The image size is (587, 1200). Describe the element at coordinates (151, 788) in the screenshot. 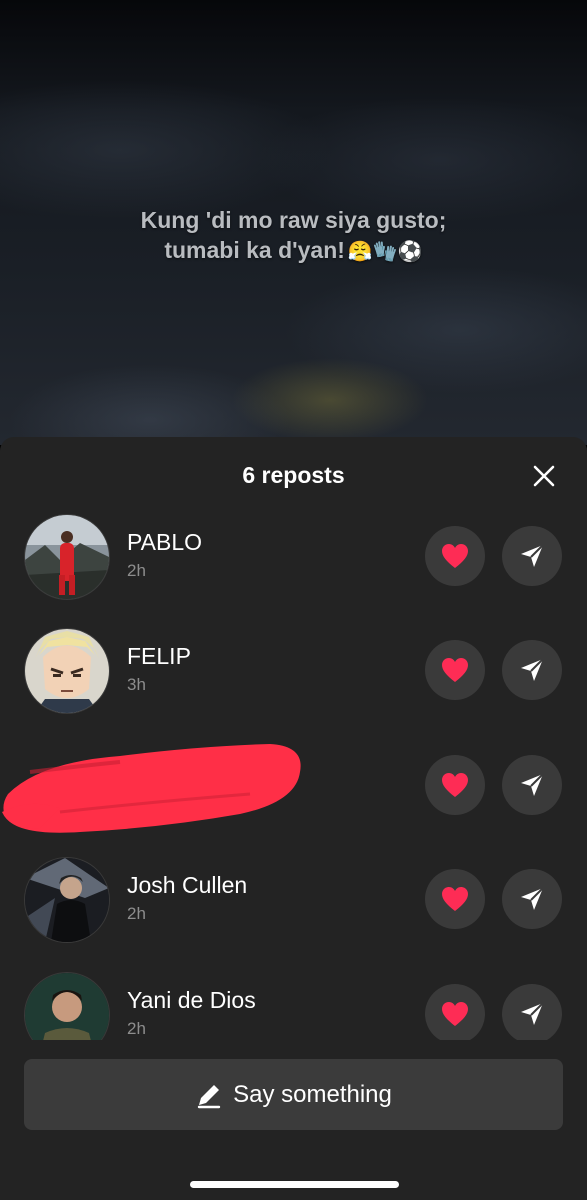

I see `redaction-scribble` at that location.